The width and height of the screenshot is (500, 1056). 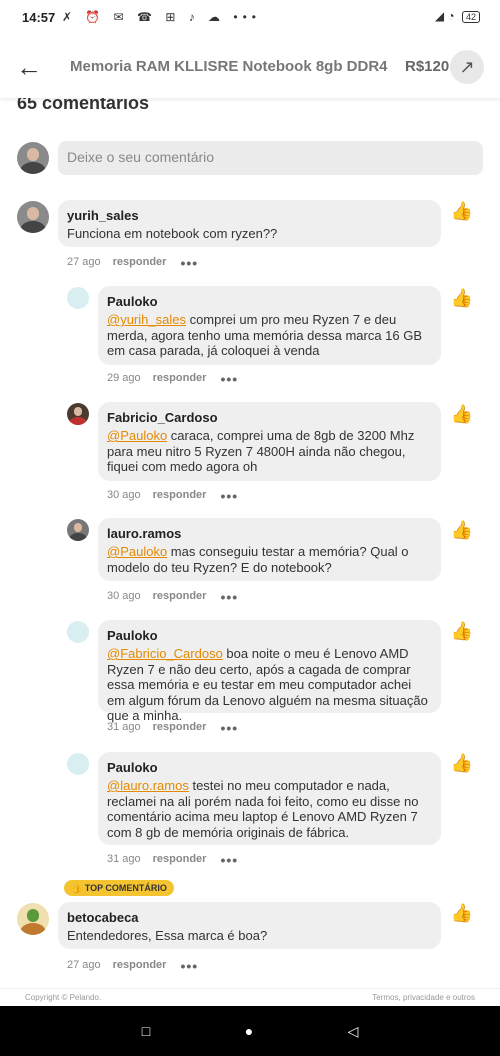 What do you see at coordinates (439, 16) in the screenshot?
I see `signal-icon: ◢` at bounding box center [439, 16].